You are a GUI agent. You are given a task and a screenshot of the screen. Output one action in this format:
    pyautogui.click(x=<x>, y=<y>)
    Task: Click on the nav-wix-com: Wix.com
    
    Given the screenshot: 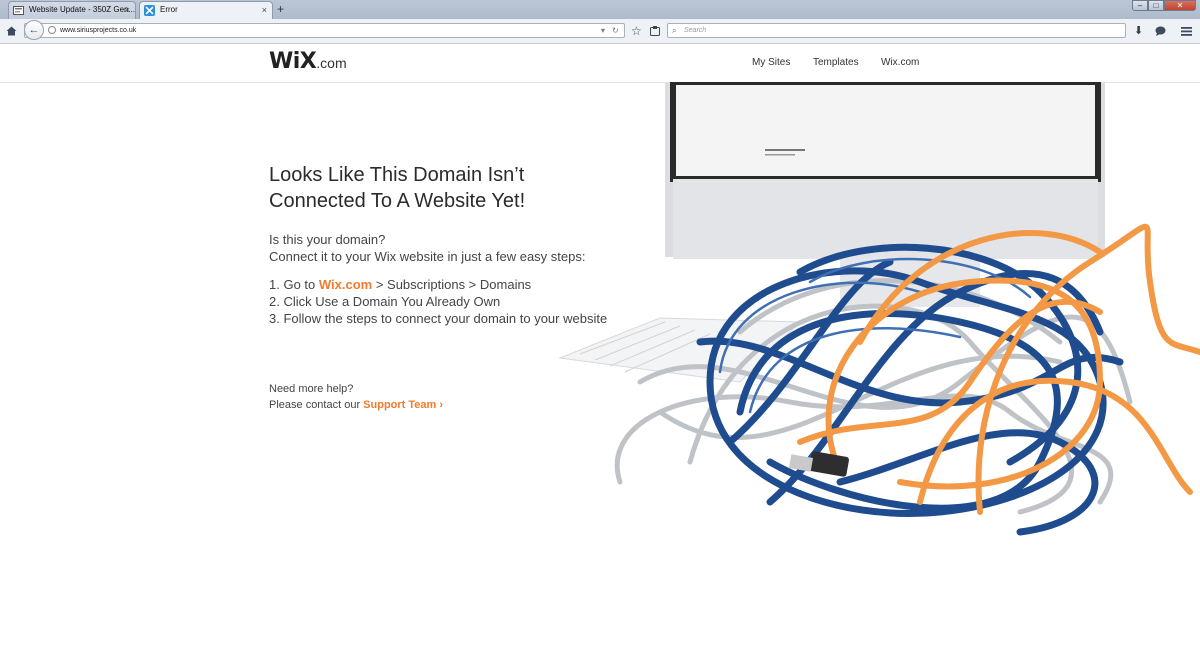 What is the action you would take?
    pyautogui.click(x=900, y=62)
    